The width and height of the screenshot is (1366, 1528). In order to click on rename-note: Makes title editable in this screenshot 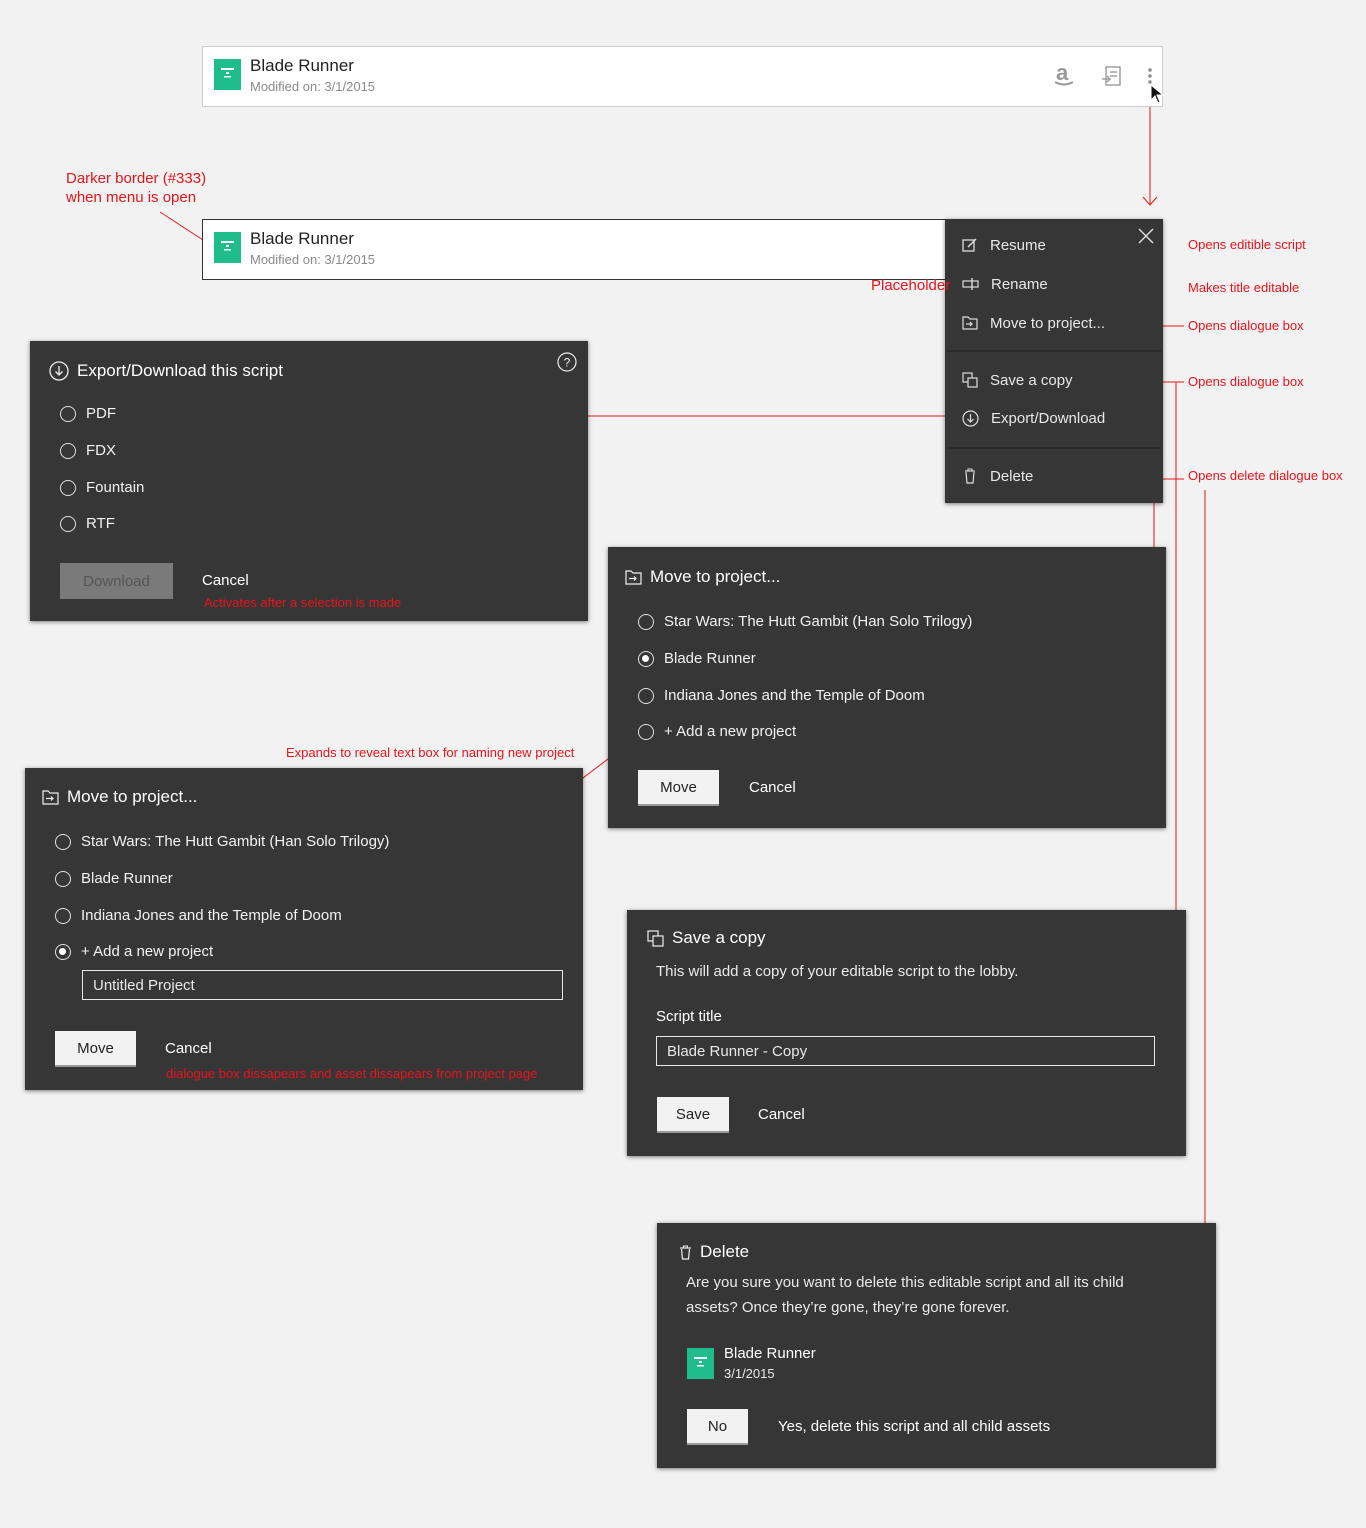, I will do `click(1244, 287)`.